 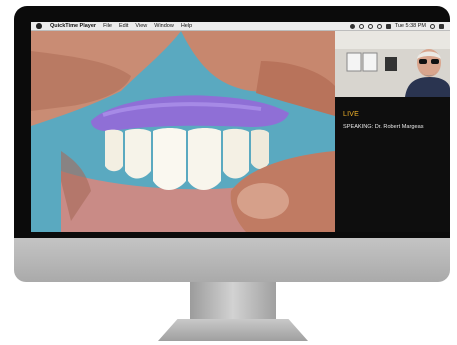 What do you see at coordinates (123, 26) in the screenshot?
I see `menu-edit: Edit` at bounding box center [123, 26].